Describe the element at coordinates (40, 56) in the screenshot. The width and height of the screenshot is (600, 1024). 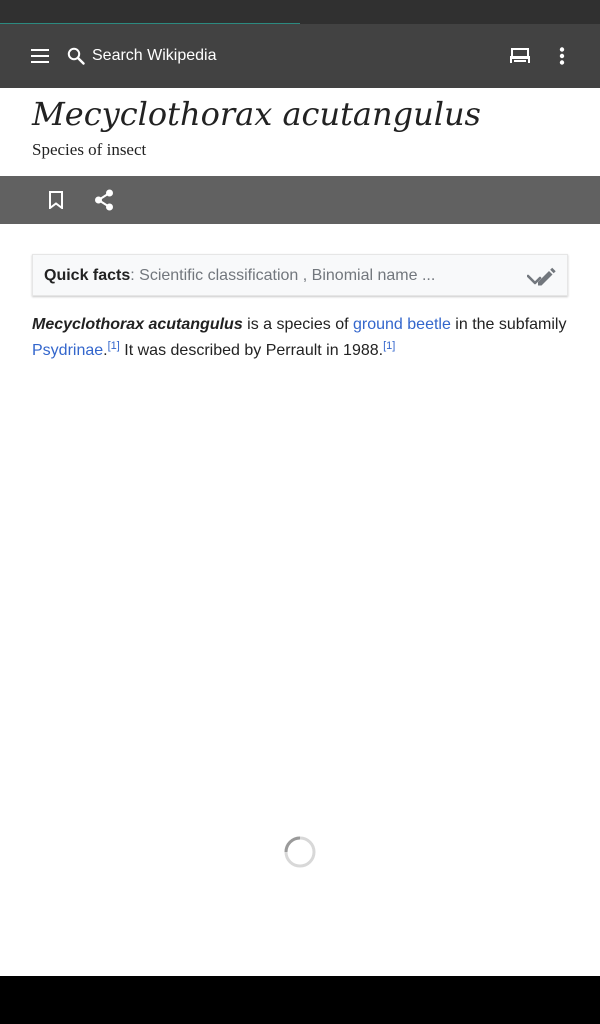
I see `menu-icon` at that location.